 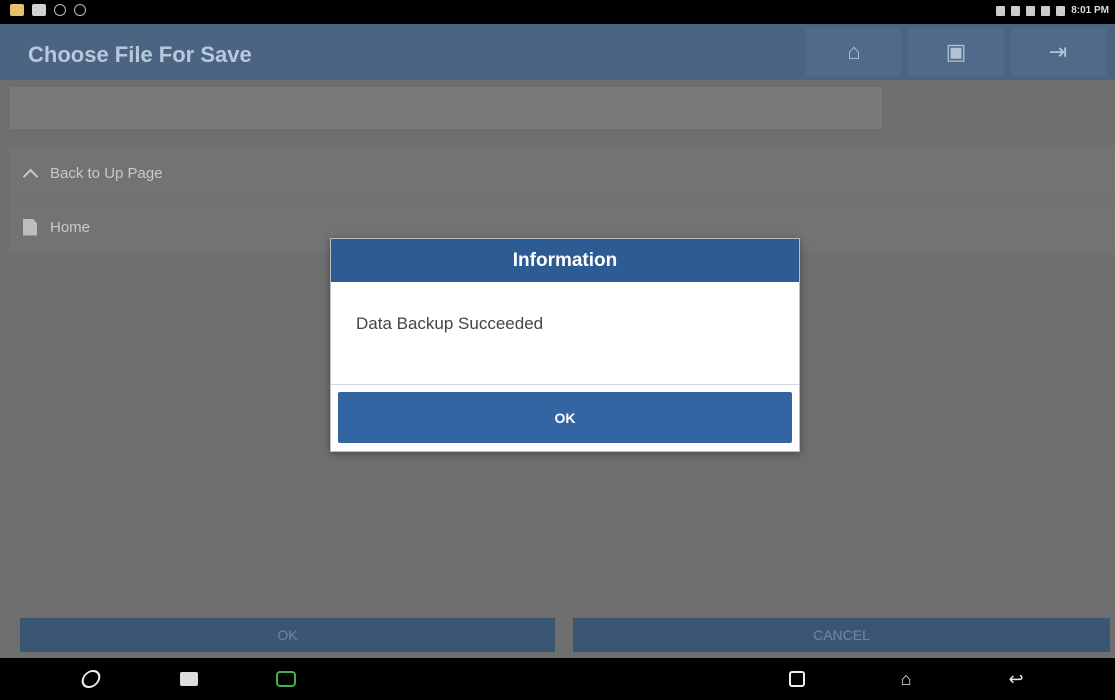 I want to click on bluetooth-icon, so click(x=1001, y=10).